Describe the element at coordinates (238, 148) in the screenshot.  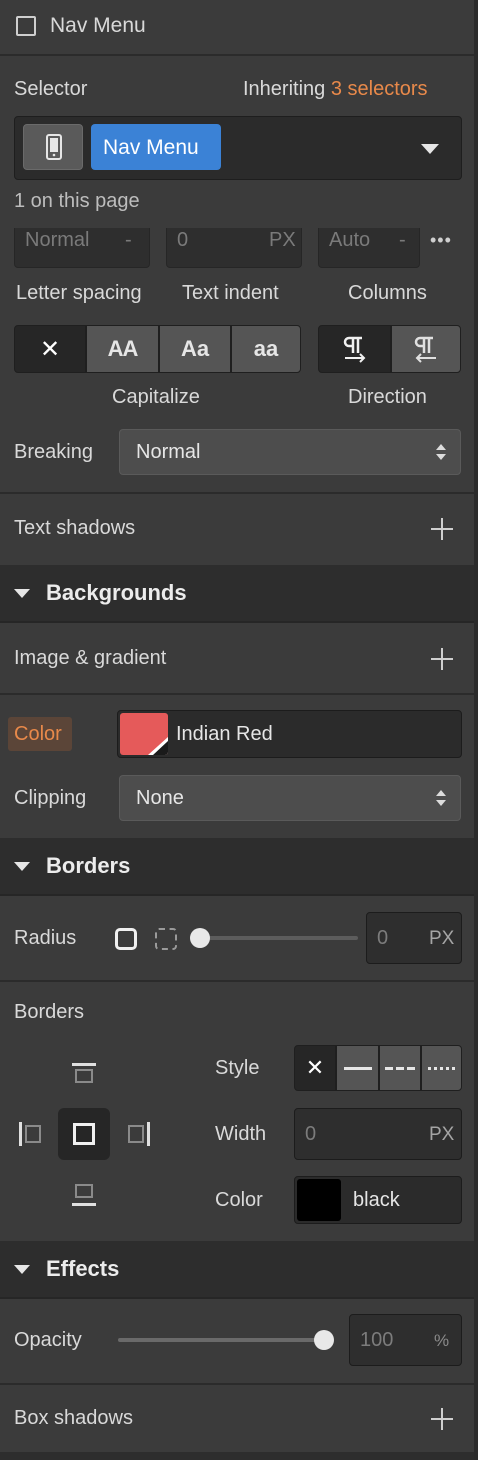
I see `selector-field: Nav Menu` at that location.